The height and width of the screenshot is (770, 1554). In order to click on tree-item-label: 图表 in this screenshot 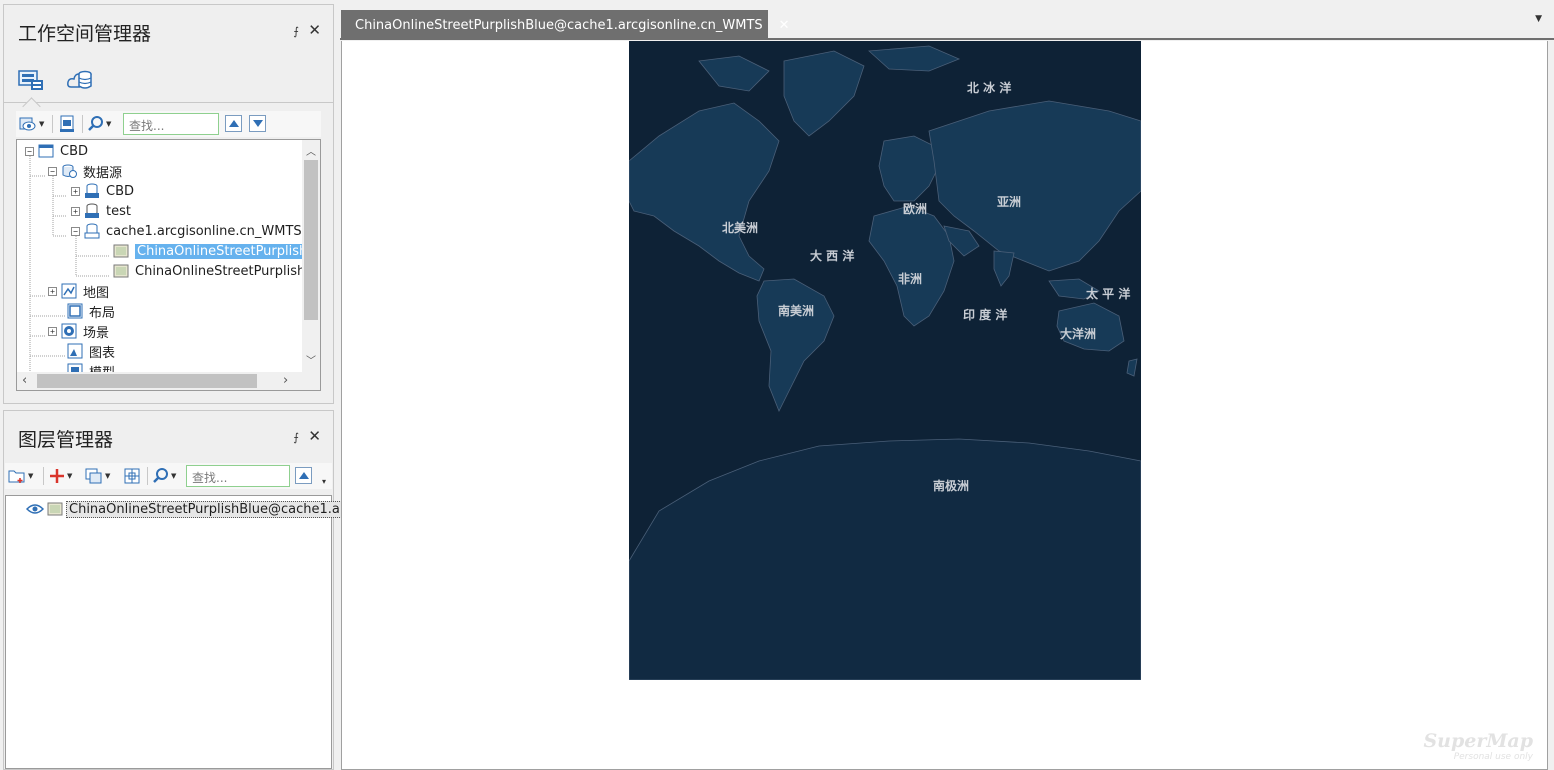, I will do `click(102, 353)`.